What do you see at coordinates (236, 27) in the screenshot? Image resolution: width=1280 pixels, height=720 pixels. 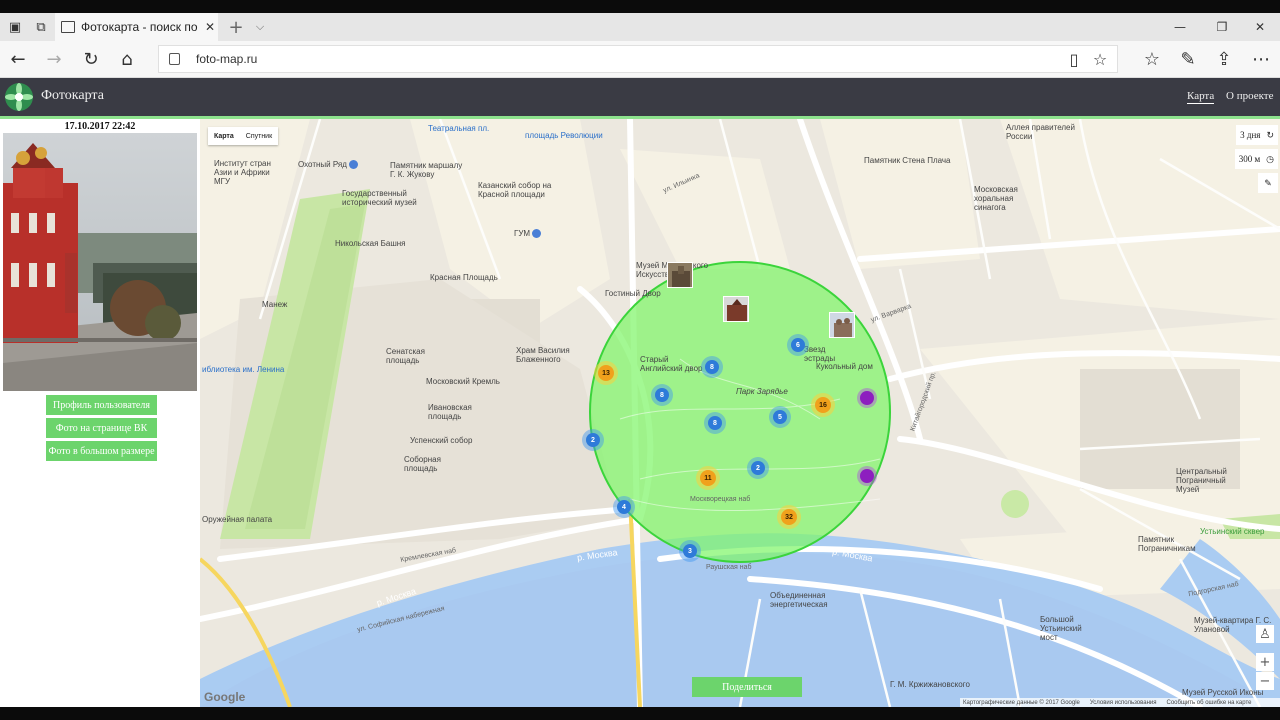 I see `new-tab-button: +` at bounding box center [236, 27].